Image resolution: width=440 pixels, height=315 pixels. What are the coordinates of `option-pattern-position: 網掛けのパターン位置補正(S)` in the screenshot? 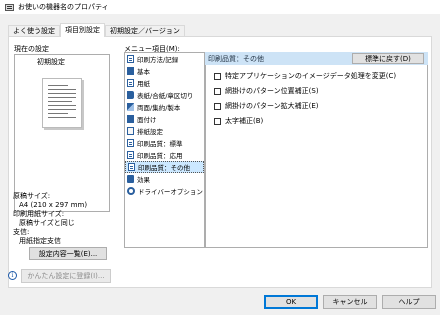 It's located at (266, 91).